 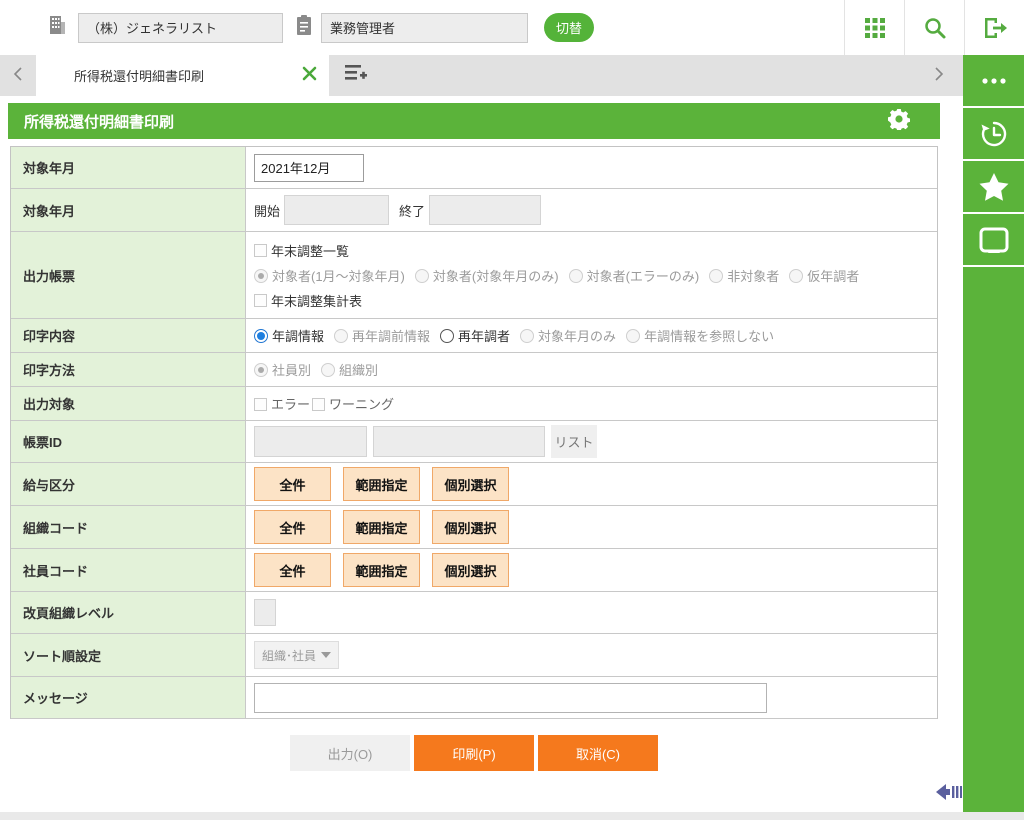 I want to click on tab-close-icon, so click(x=309, y=76).